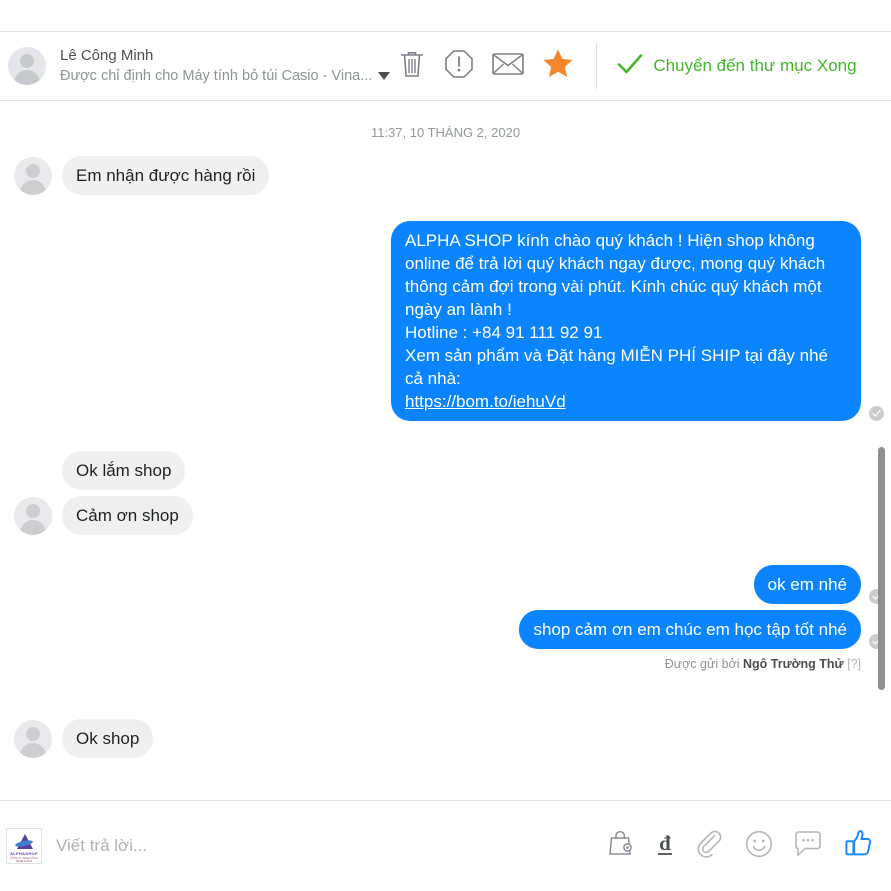  Describe the element at coordinates (124, 470) in the screenshot. I see `message-bubble-incoming: Ok lắm shop` at that location.